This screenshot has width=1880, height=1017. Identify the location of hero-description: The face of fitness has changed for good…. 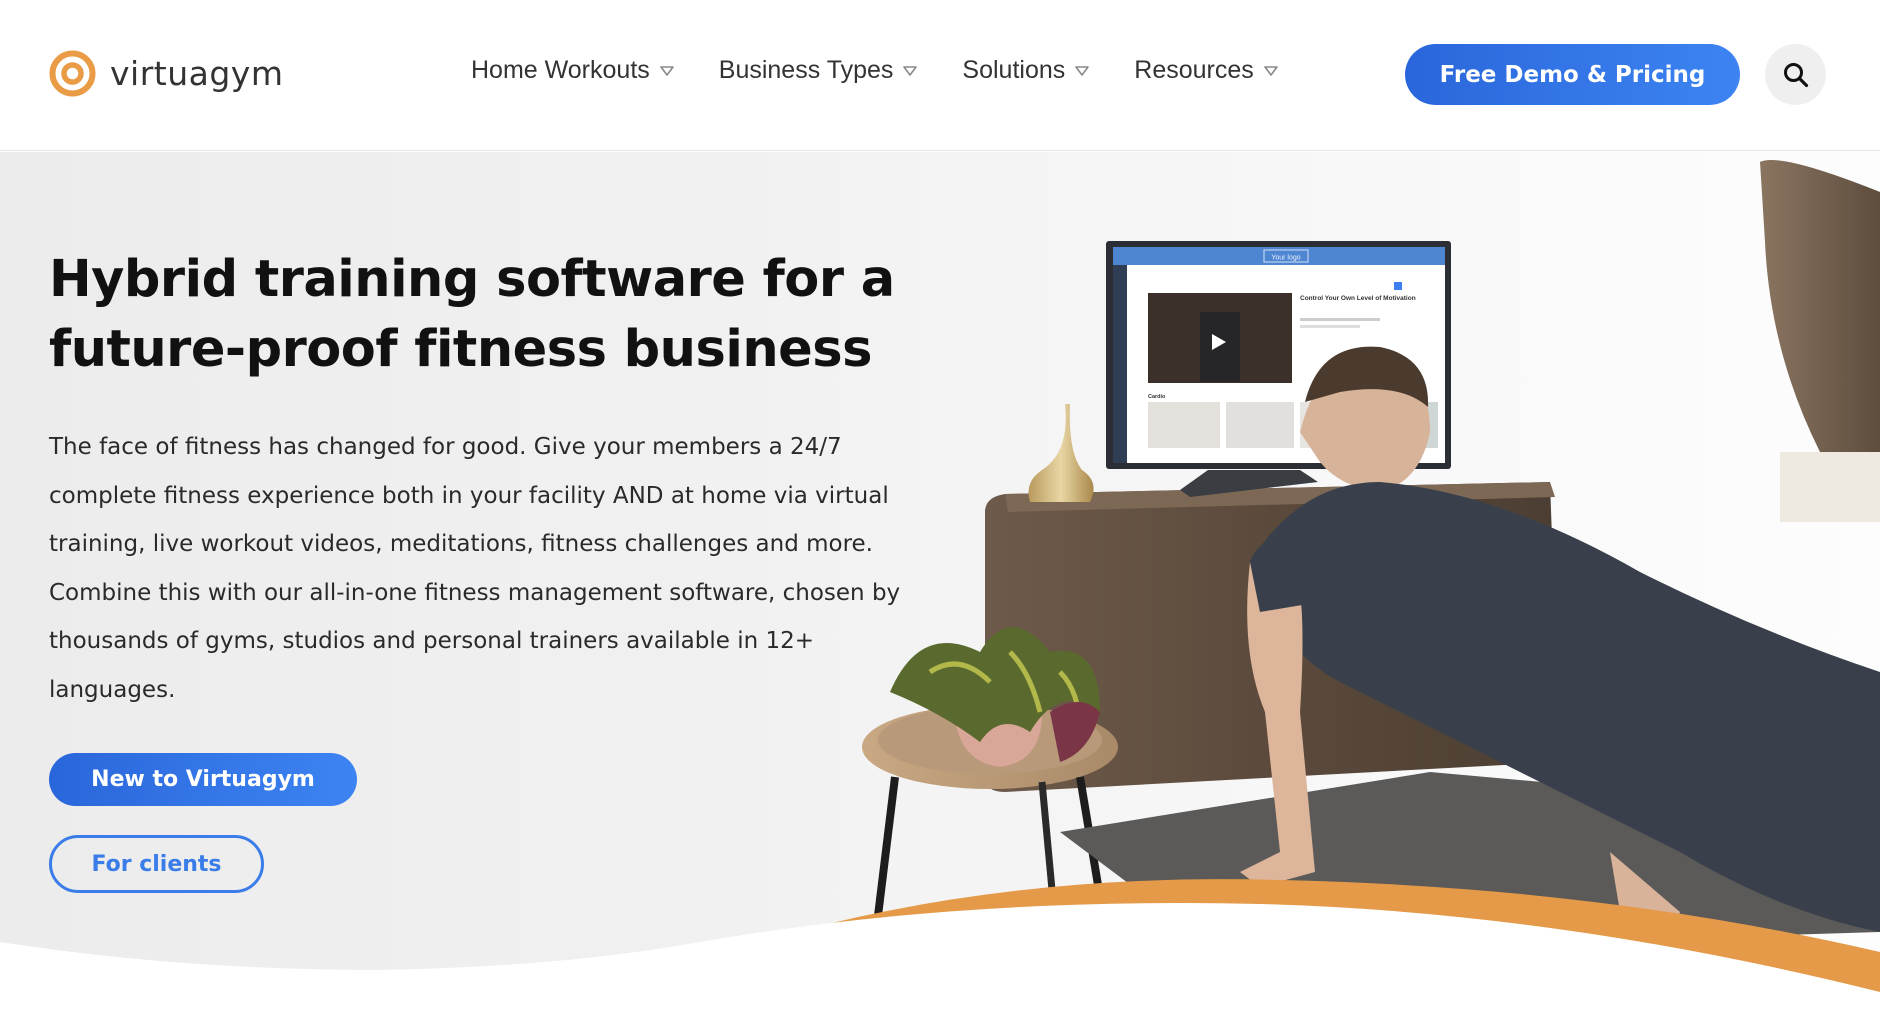
(475, 568).